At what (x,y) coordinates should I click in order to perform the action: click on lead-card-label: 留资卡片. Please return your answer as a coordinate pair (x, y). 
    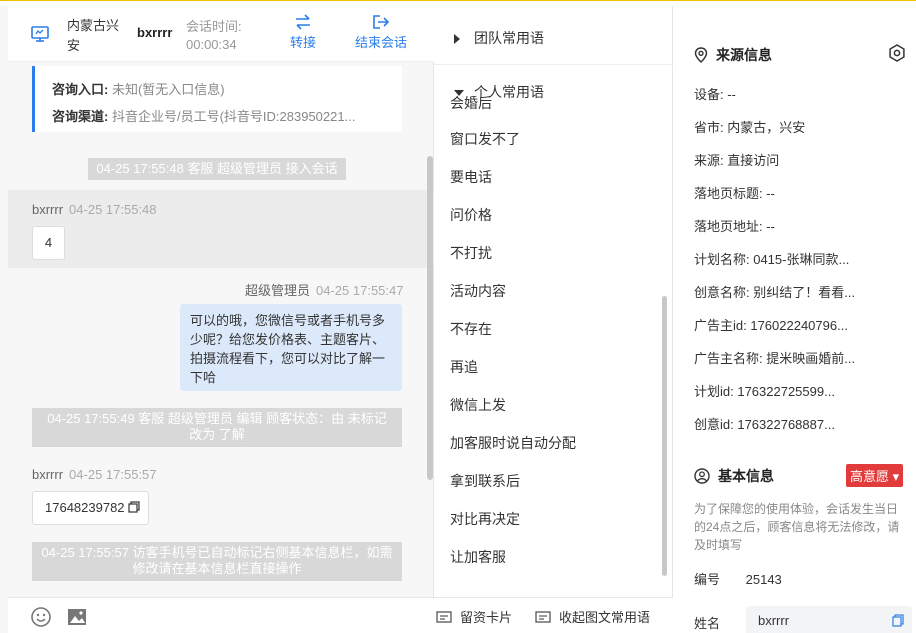
    Looking at the image, I should click on (486, 617).